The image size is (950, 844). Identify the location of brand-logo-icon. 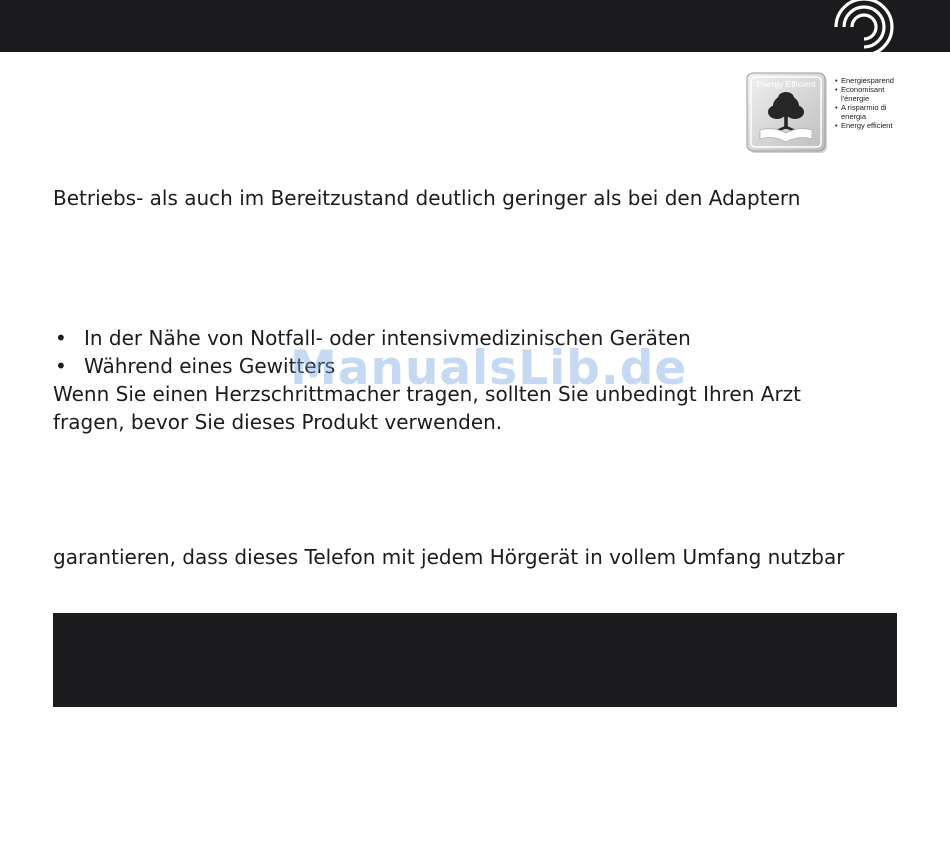
(864, 30).